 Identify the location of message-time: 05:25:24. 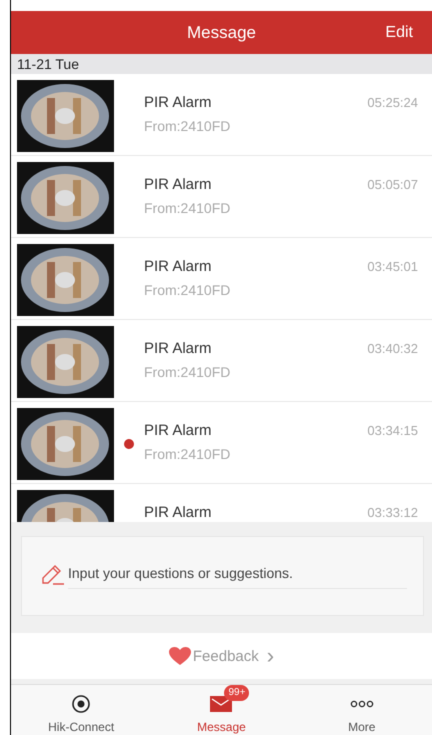
(392, 102).